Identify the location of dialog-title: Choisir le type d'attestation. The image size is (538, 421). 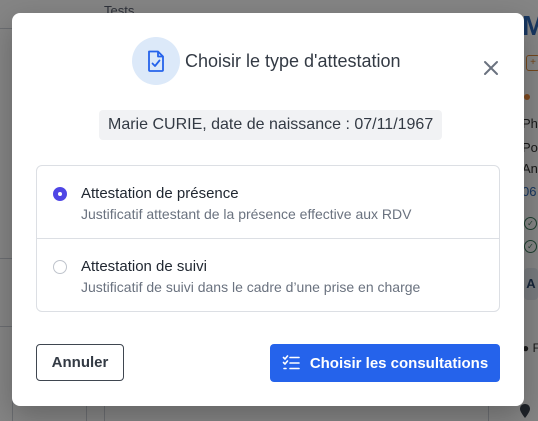
(293, 61).